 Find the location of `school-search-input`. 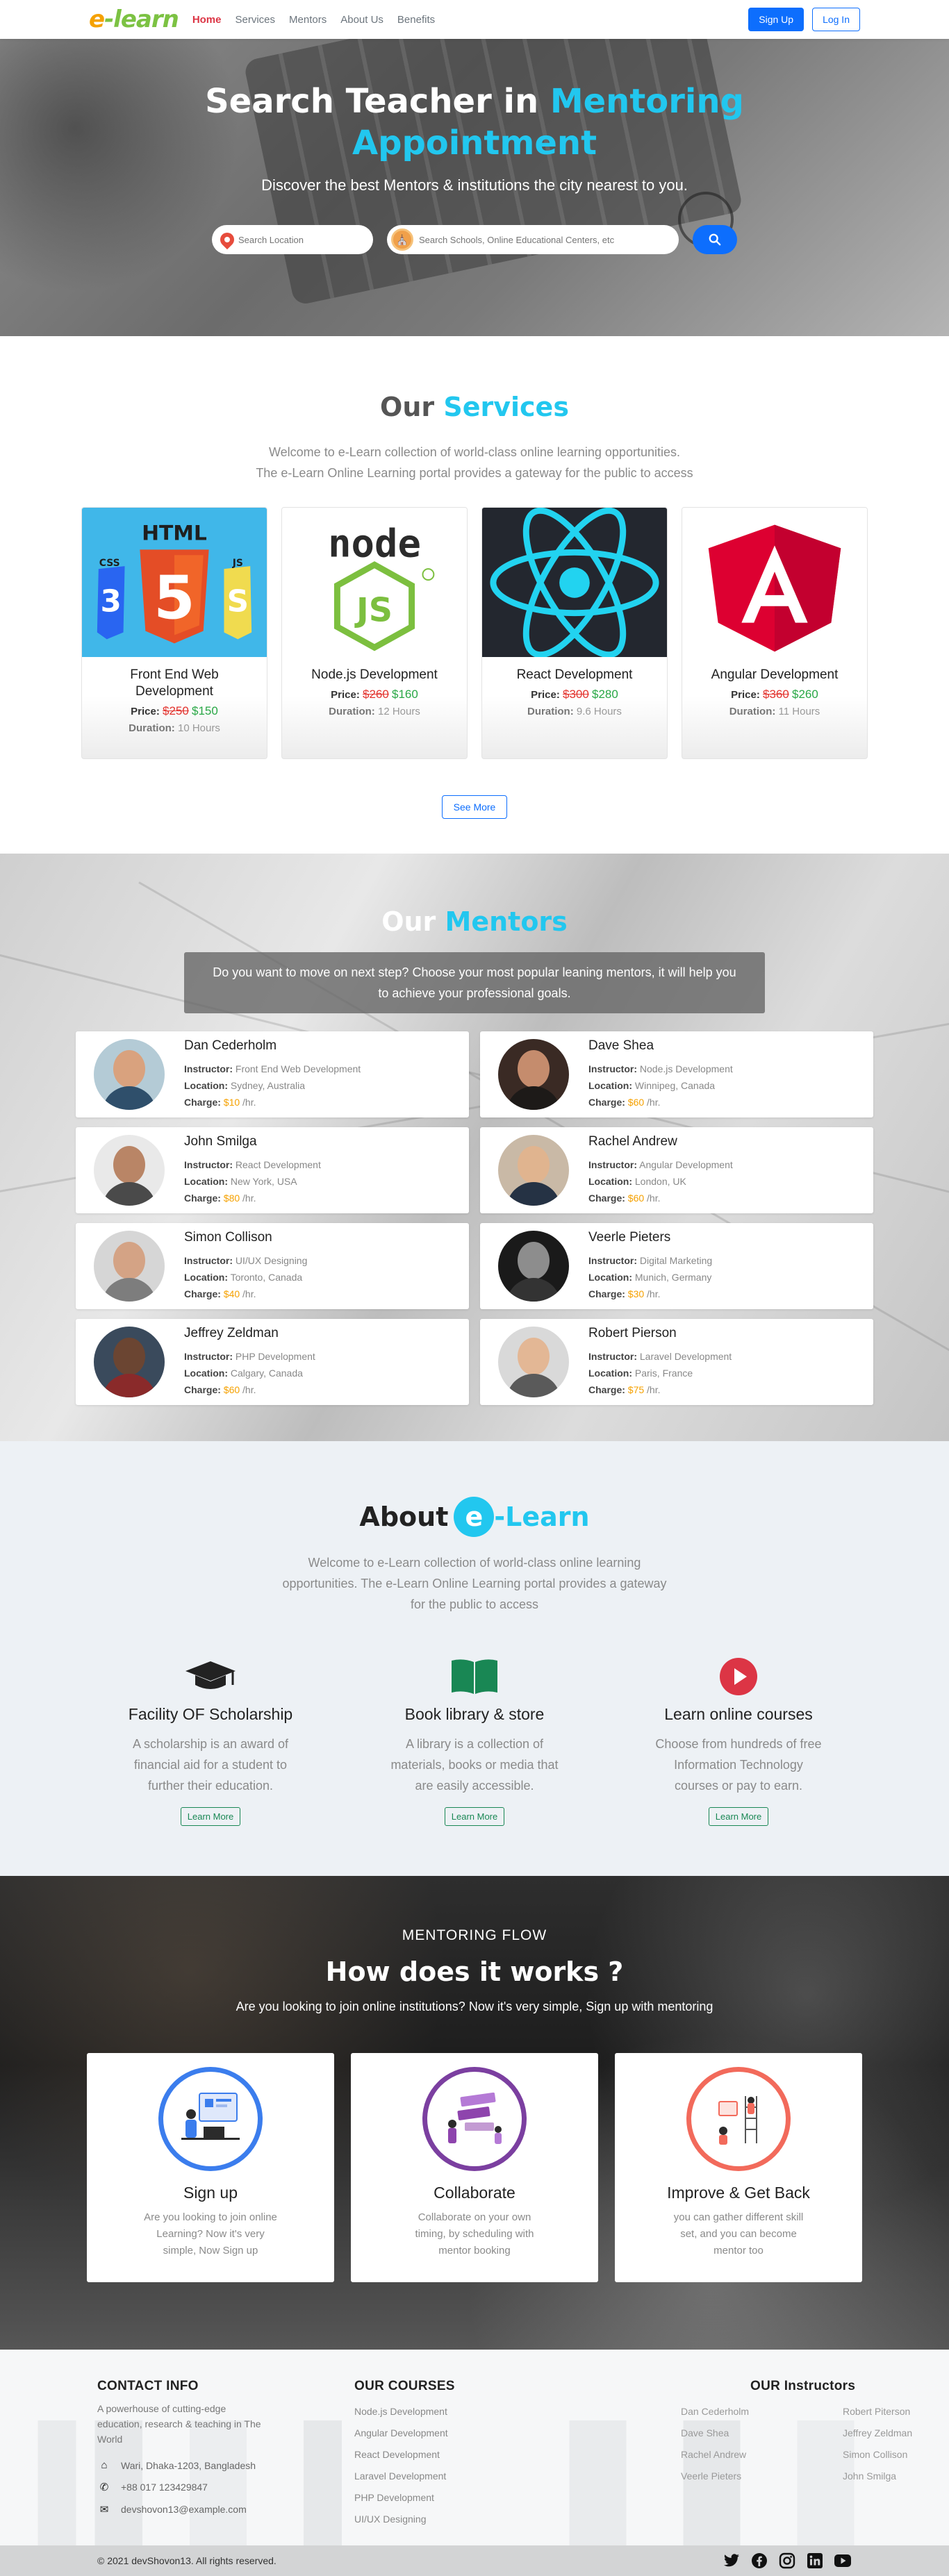

school-search-input is located at coordinates (547, 239).